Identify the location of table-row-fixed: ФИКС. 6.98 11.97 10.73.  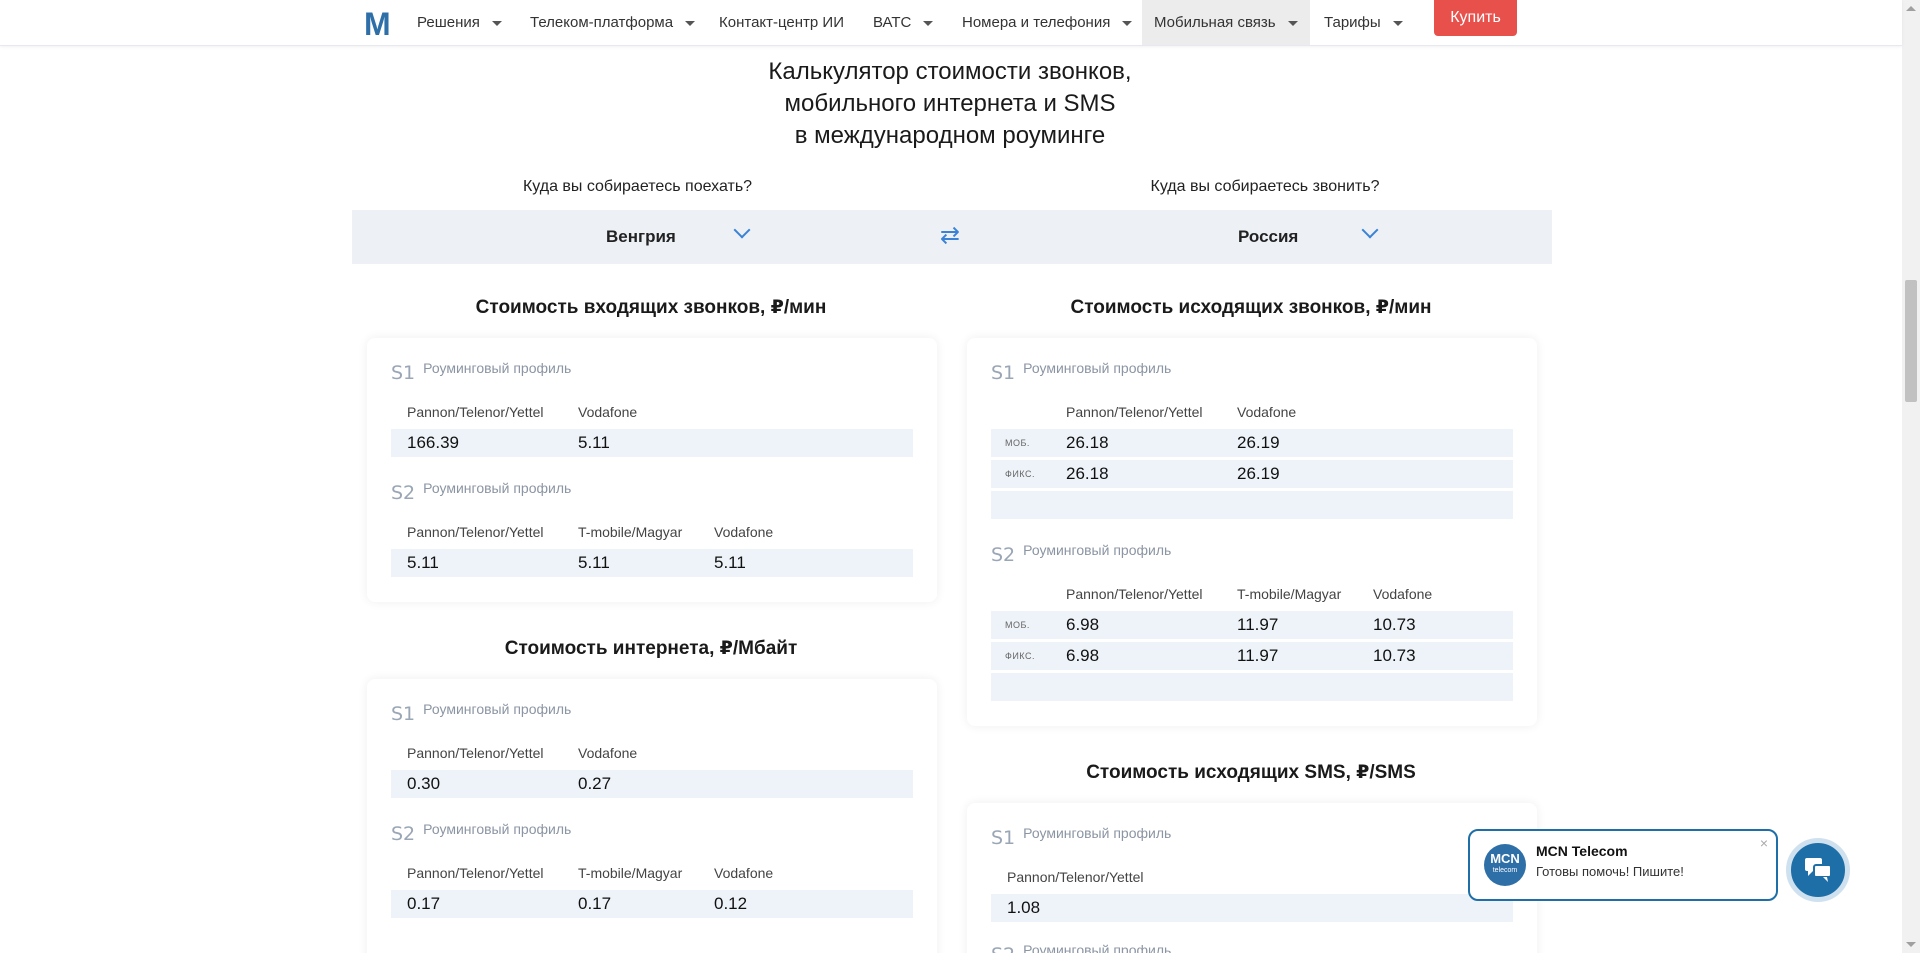
(1252, 656).